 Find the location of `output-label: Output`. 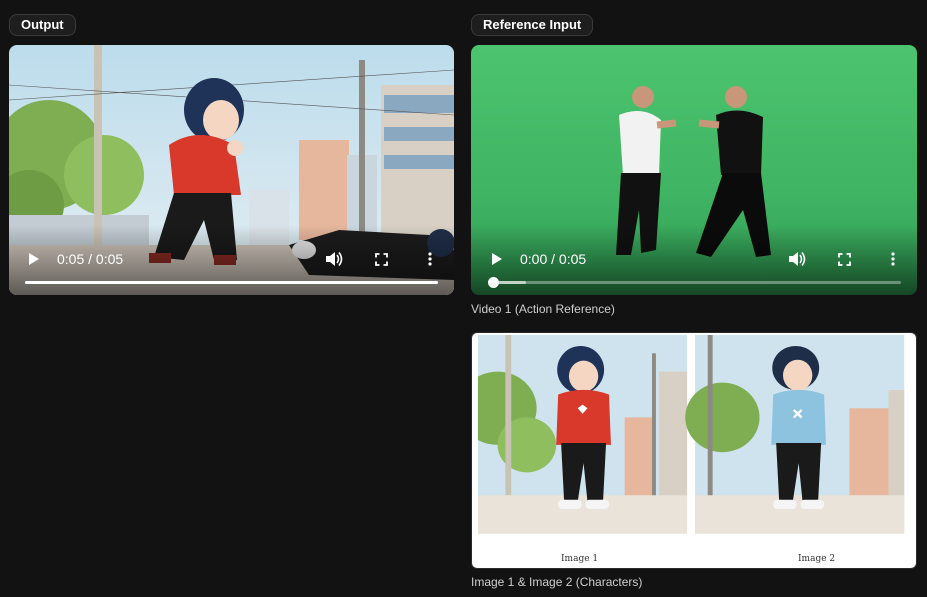

output-label: Output is located at coordinates (42, 25).